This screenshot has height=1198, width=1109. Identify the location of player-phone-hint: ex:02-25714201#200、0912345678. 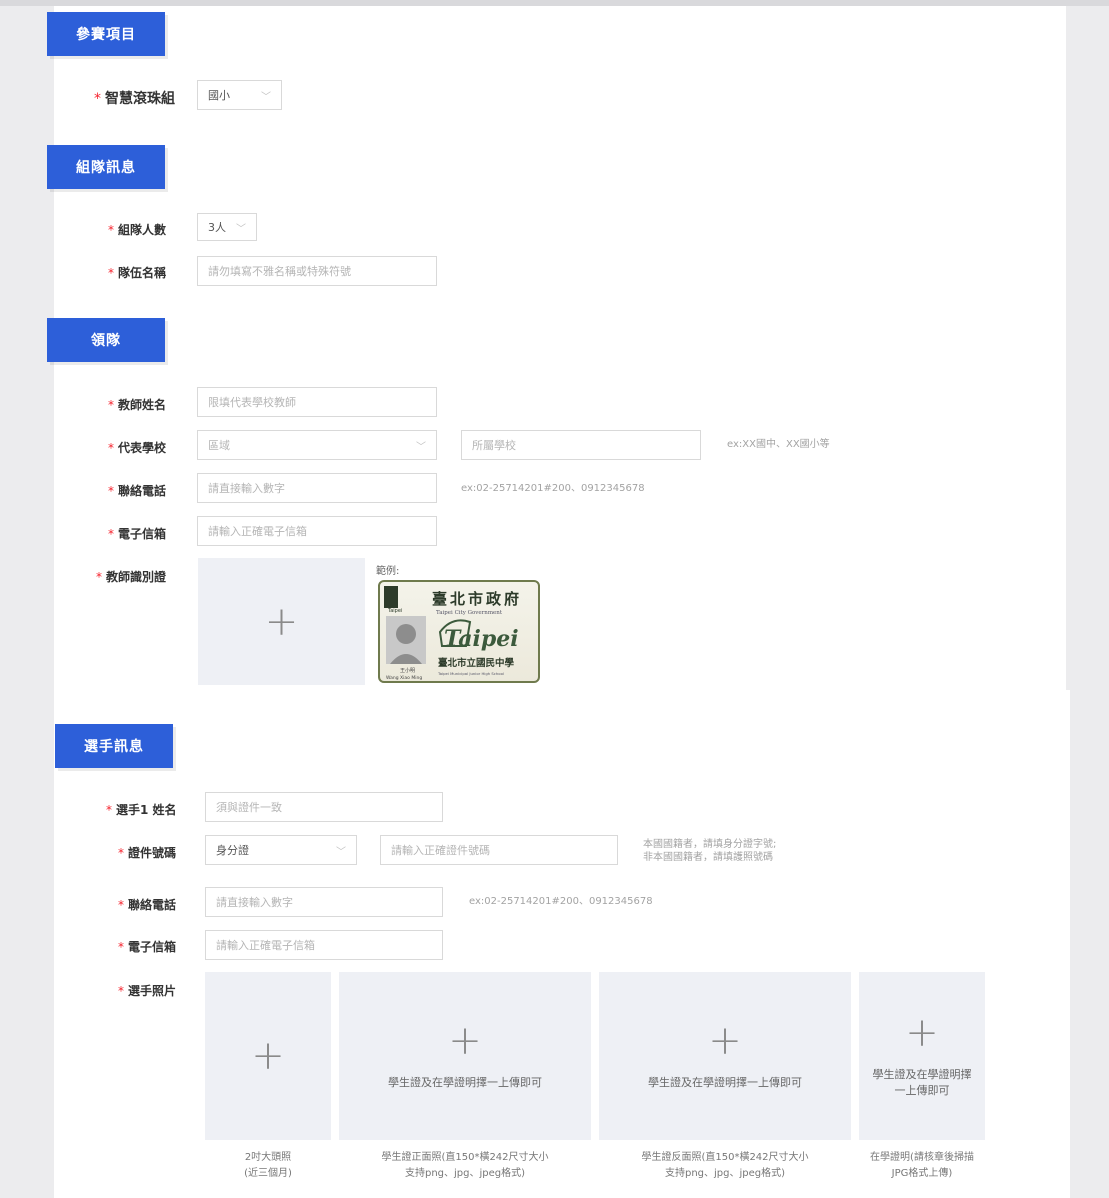
(561, 901).